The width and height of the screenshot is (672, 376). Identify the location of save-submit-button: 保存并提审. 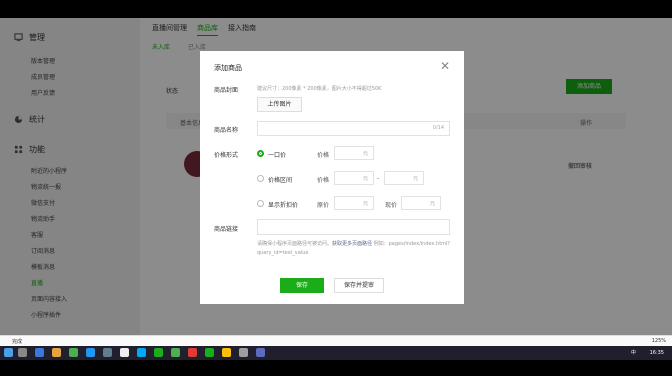
(359, 285).